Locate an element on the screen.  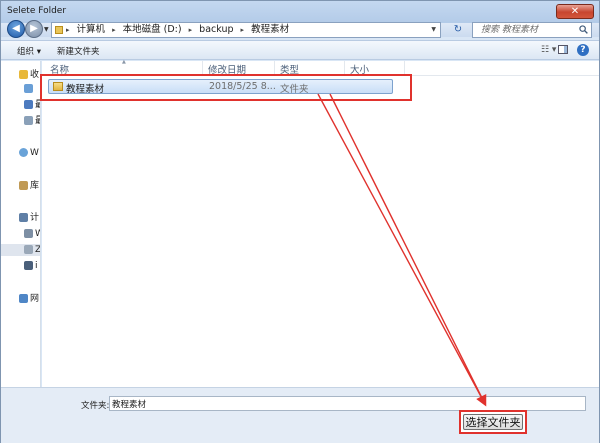
back-button: ◀ is located at coordinates (16, 29).